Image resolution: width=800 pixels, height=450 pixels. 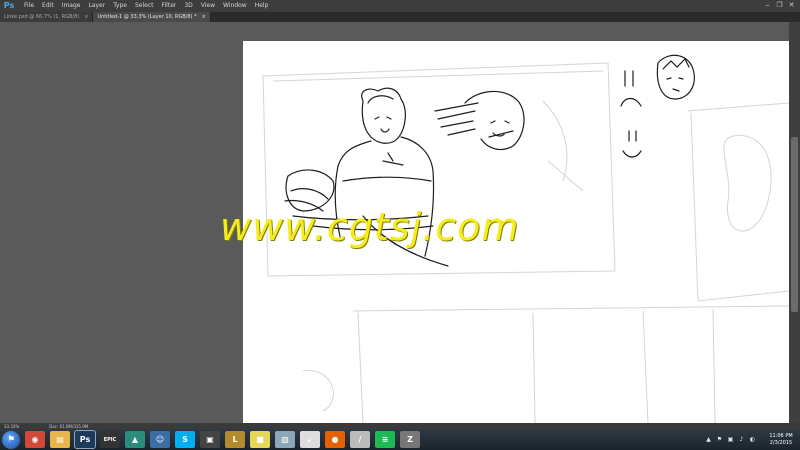 I want to click on app-box-icon: ▣, so click(x=210, y=439).